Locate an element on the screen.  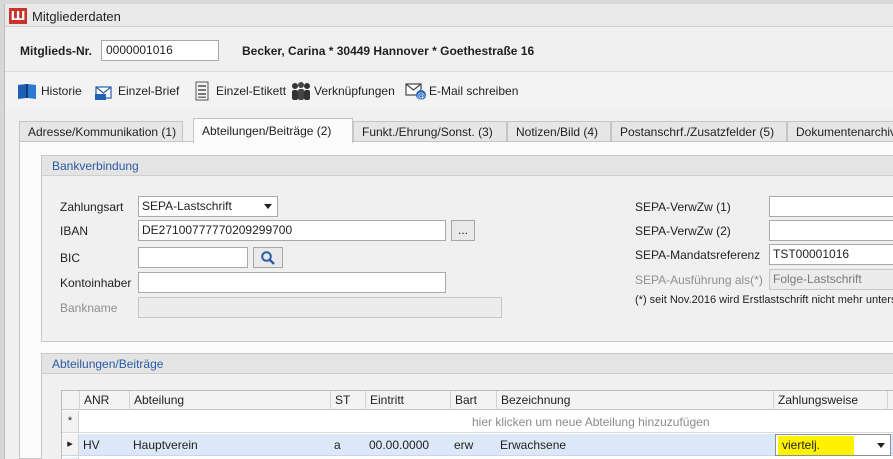
label-icon is located at coordinates (202, 91).